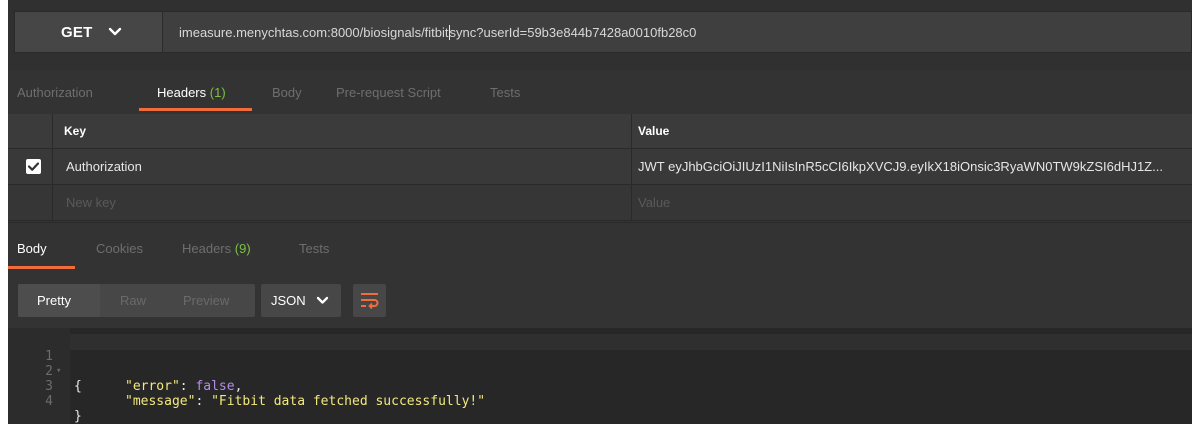  I want to click on wrap-lines-button, so click(369, 300).